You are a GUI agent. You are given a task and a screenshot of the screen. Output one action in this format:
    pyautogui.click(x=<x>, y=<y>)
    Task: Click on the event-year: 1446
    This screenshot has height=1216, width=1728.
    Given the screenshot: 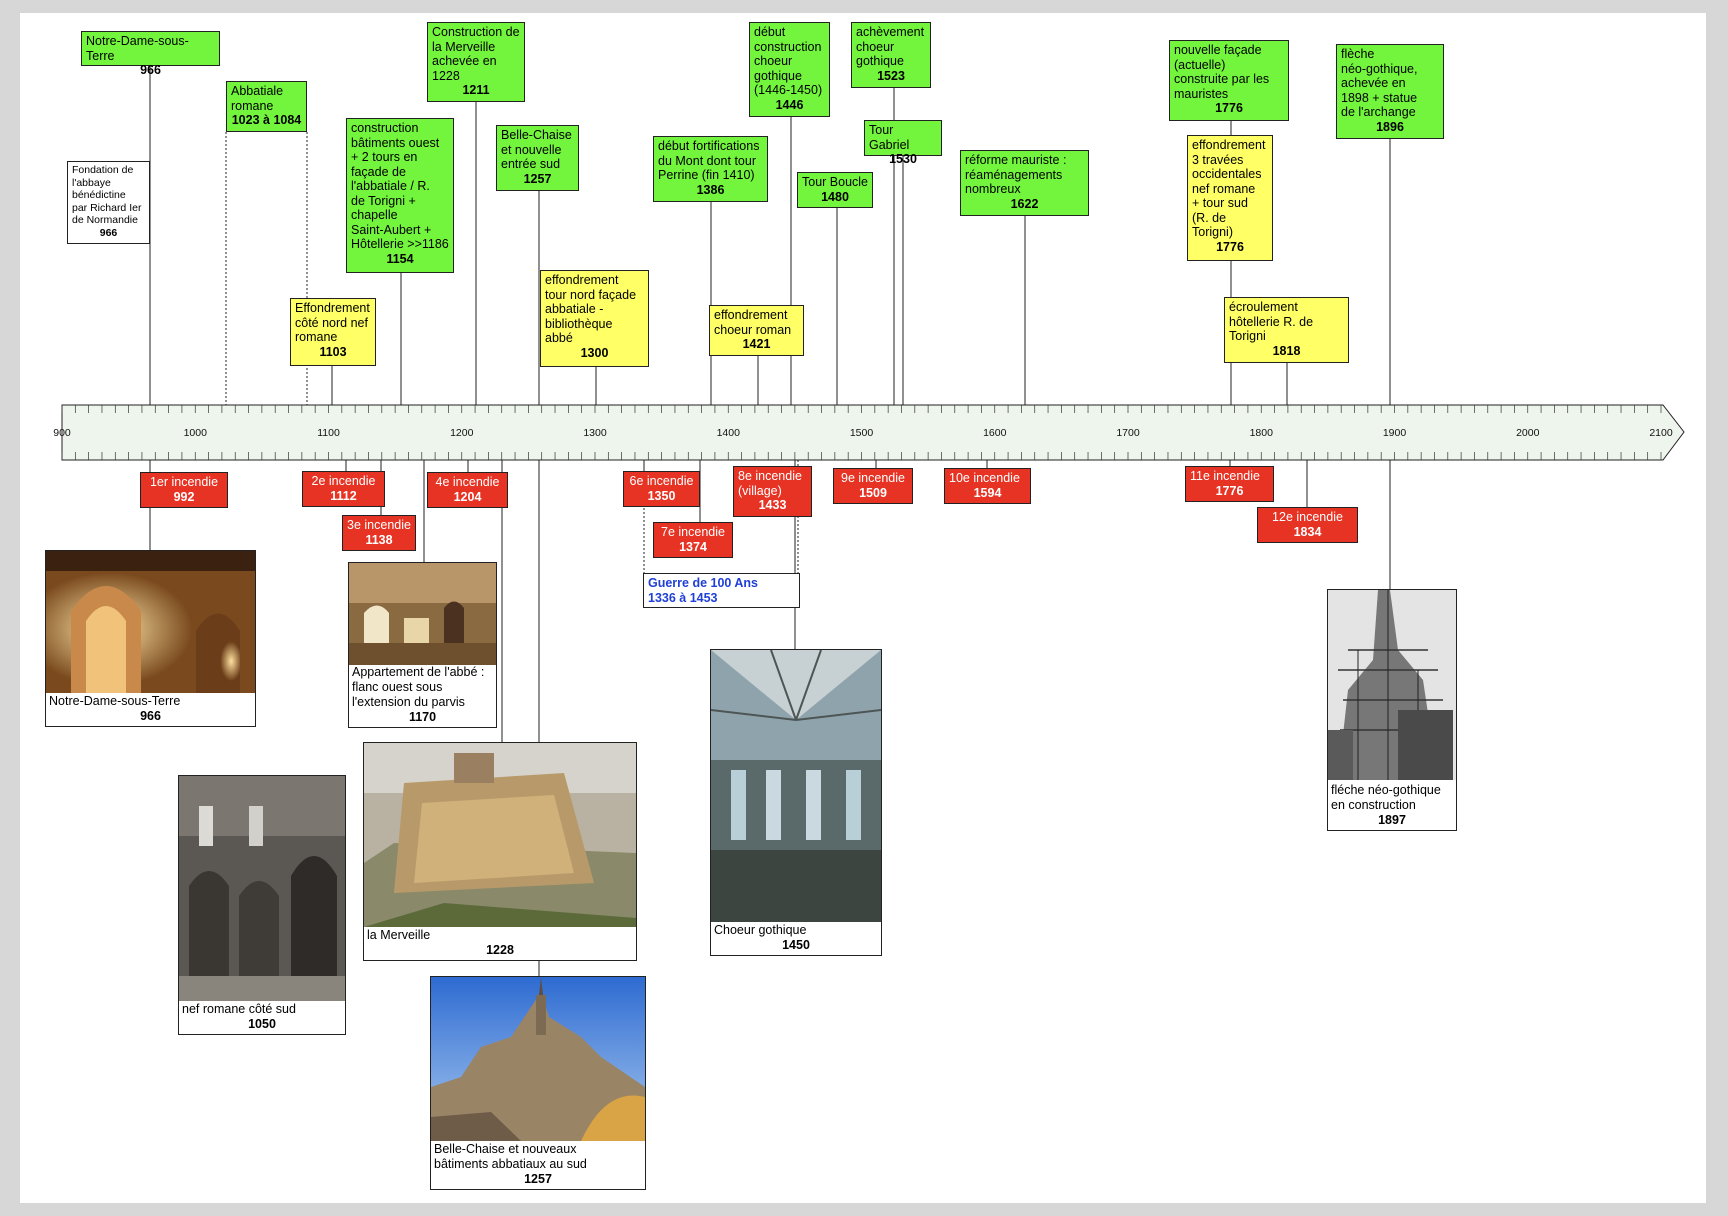 What is the action you would take?
    pyautogui.click(x=789, y=104)
    